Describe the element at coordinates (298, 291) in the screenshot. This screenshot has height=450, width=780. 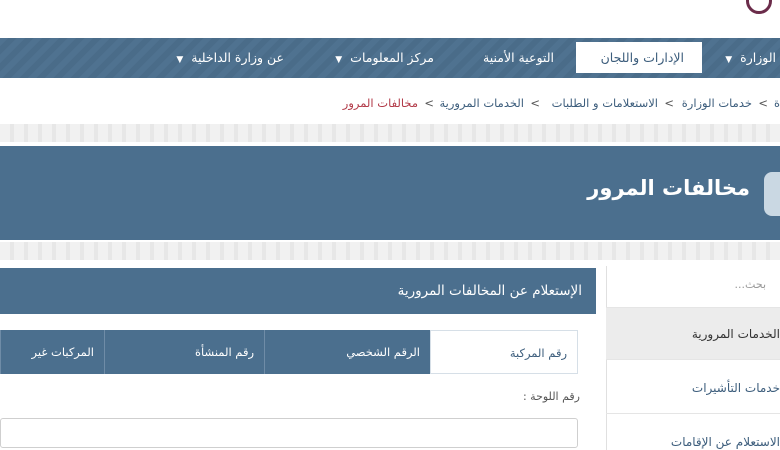
I see `panel-title: الإستعلام عن المخالفات المرورية` at that location.